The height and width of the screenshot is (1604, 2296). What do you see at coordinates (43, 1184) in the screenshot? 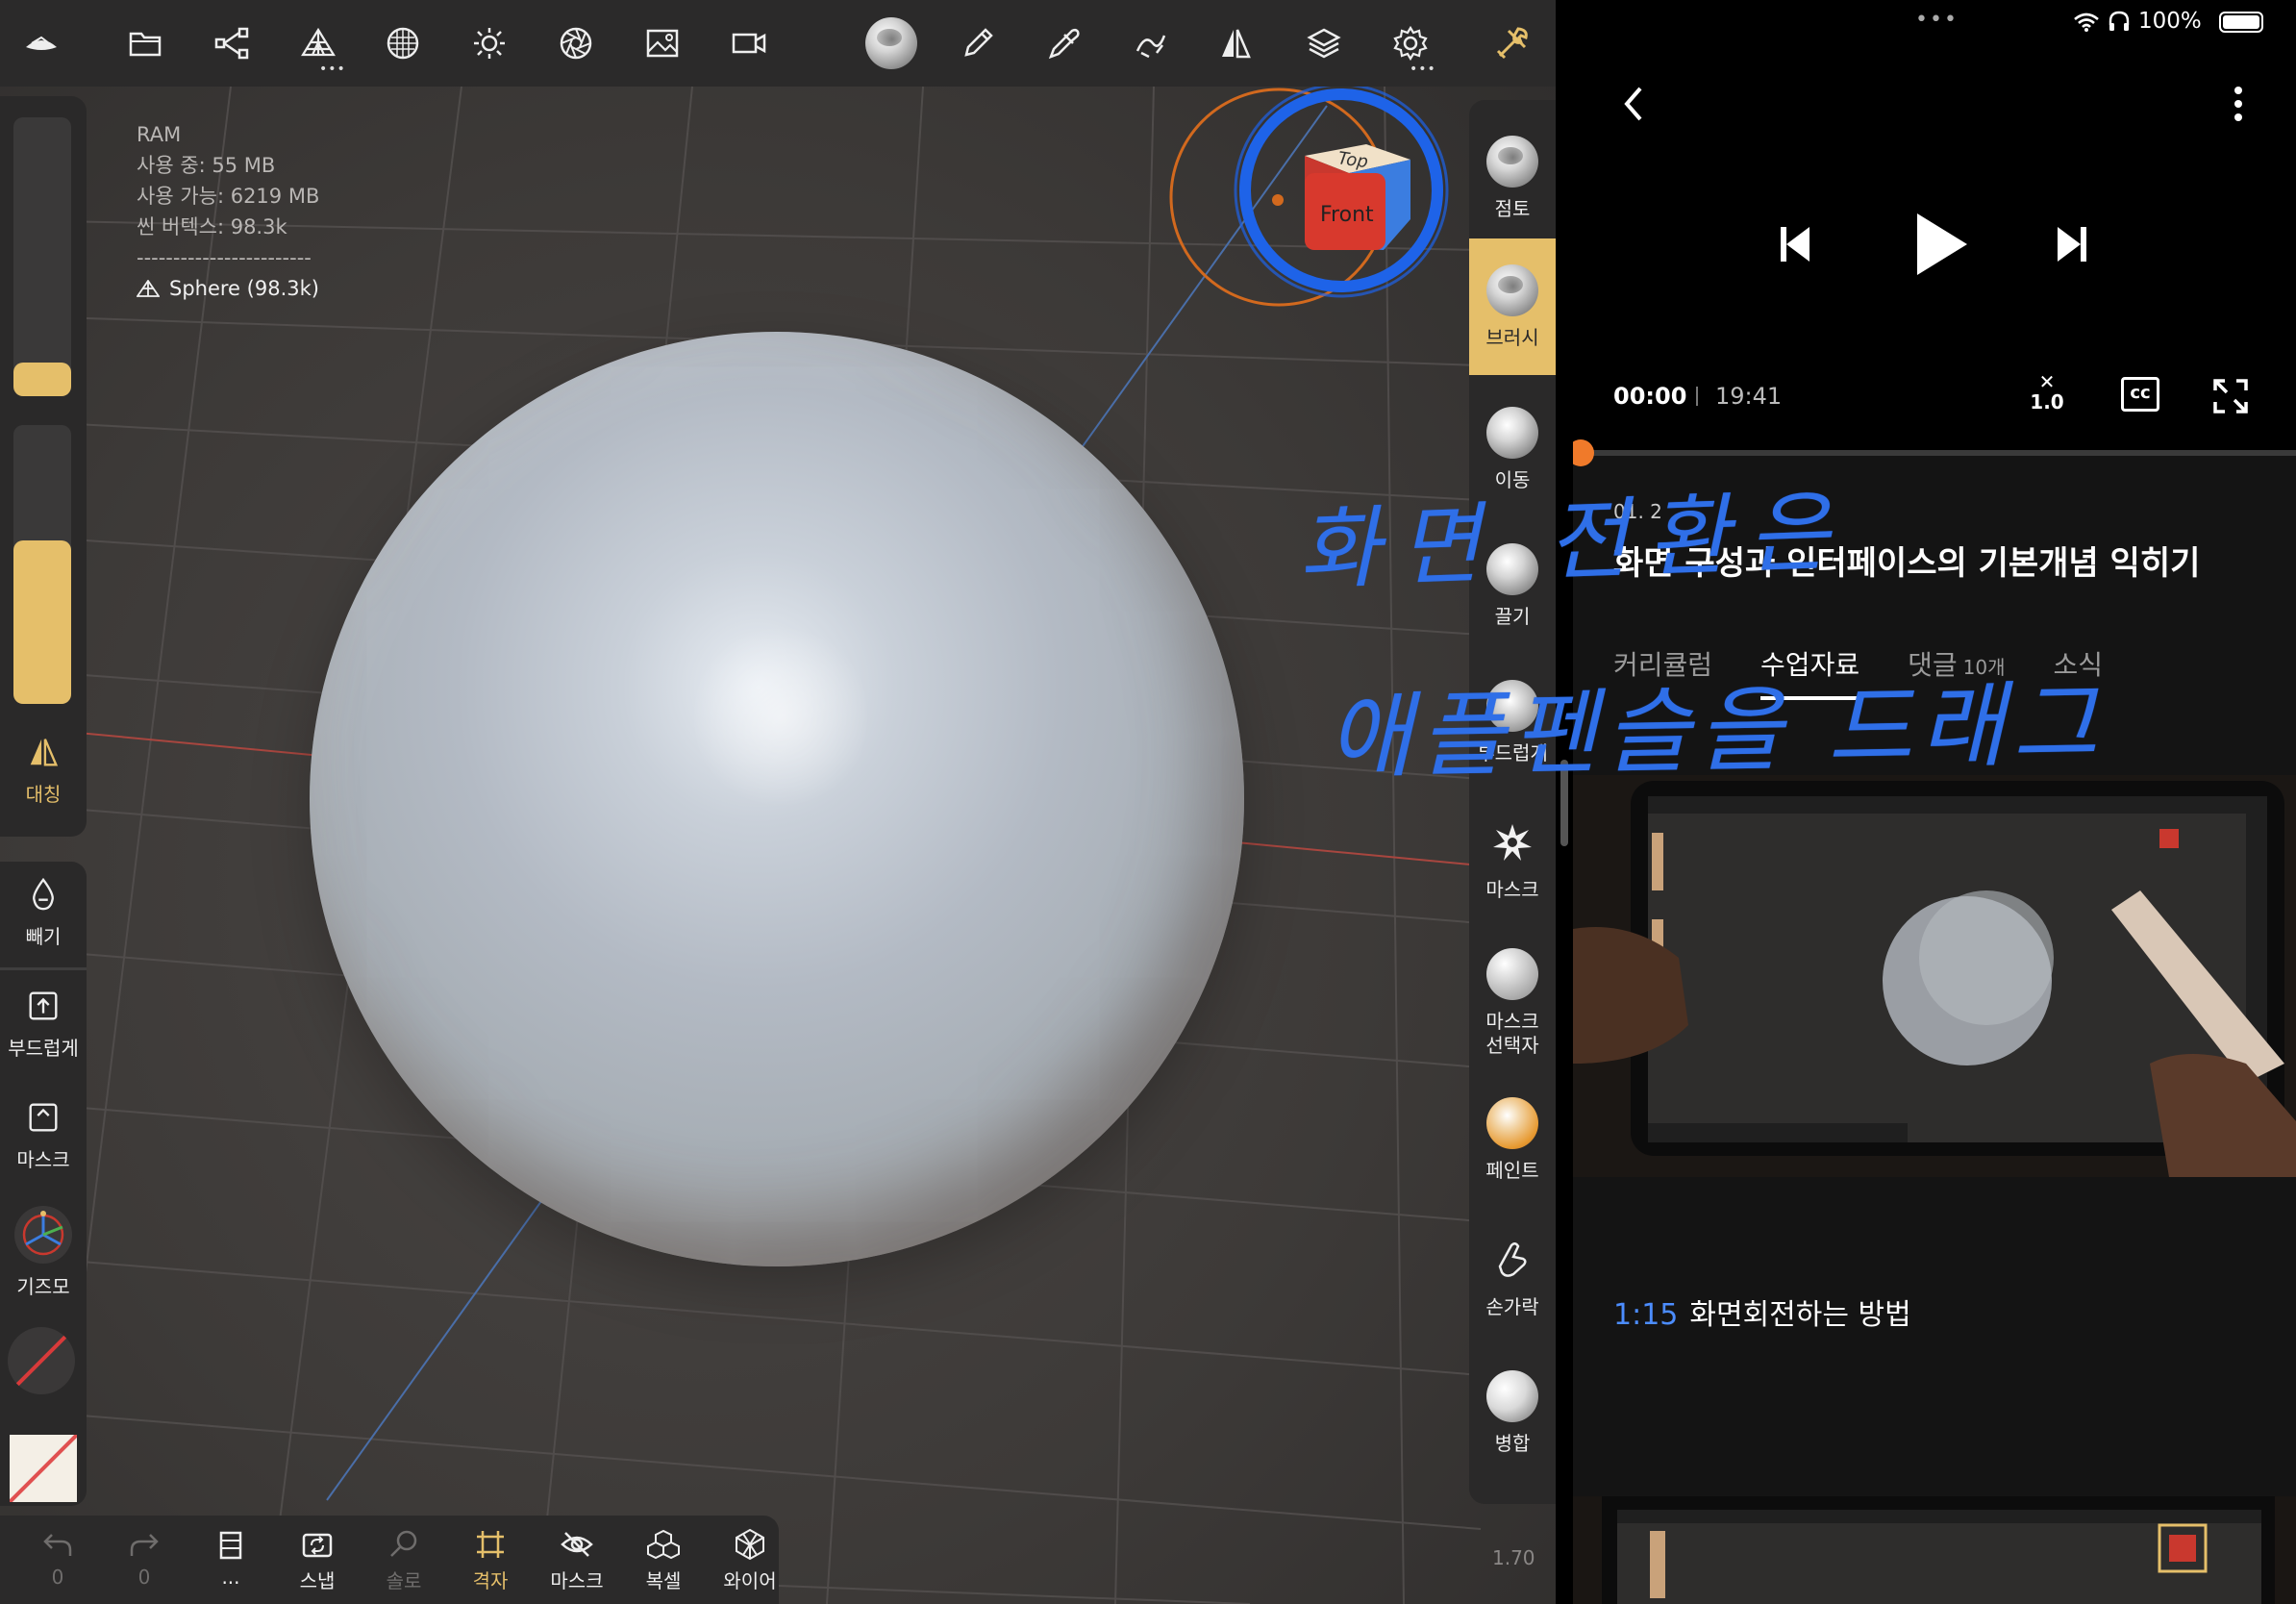
I see `tool-options-panel` at bounding box center [43, 1184].